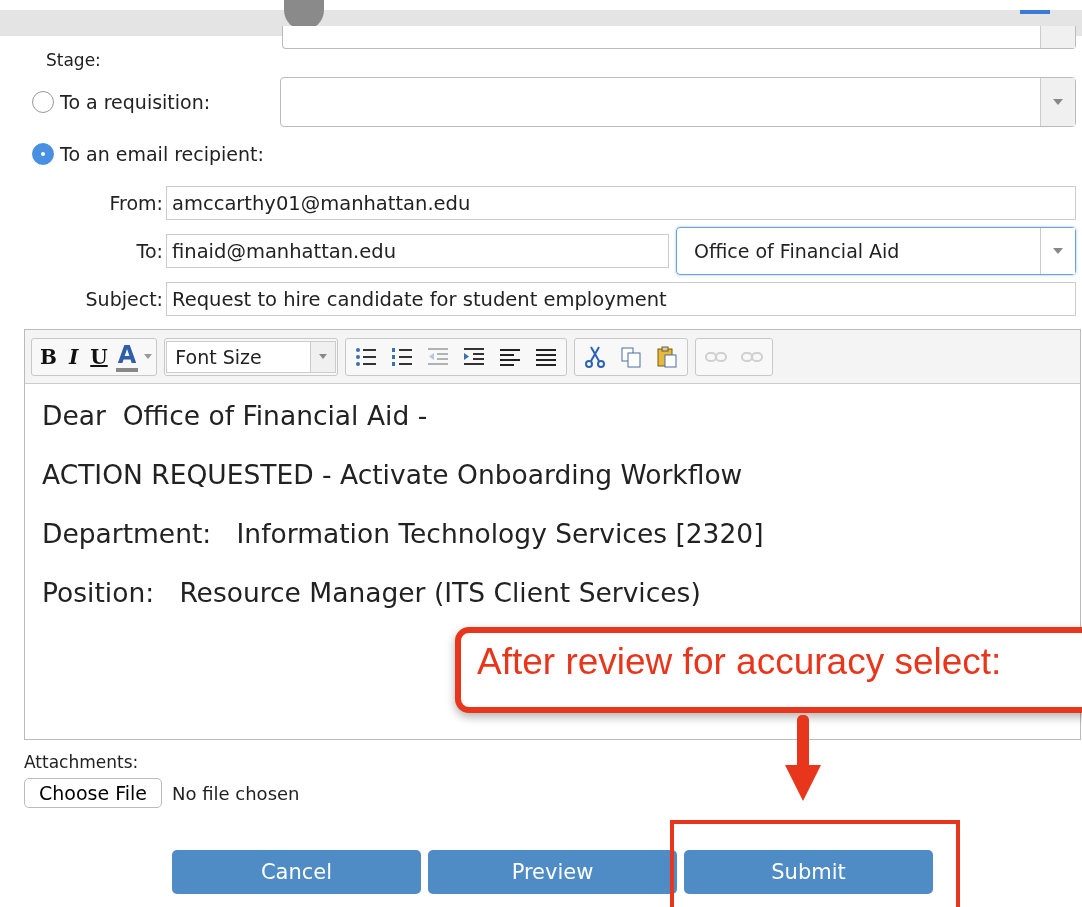 The height and width of the screenshot is (907, 1082). Describe the element at coordinates (621, 299) in the screenshot. I see `subject-field: Request to hire candidate for student employment` at that location.